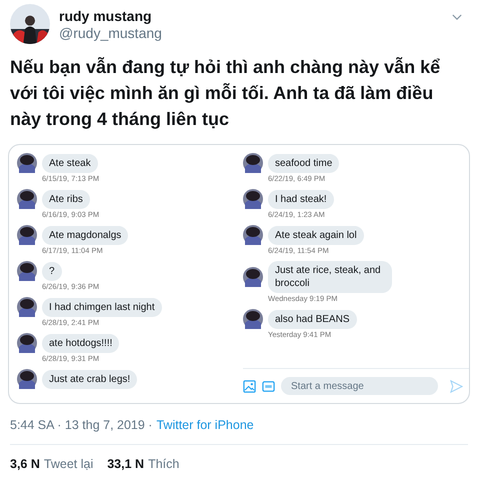 This screenshot has height=484, width=478. What do you see at coordinates (301, 199) in the screenshot?
I see `message-bubble: I had steak!` at bounding box center [301, 199].